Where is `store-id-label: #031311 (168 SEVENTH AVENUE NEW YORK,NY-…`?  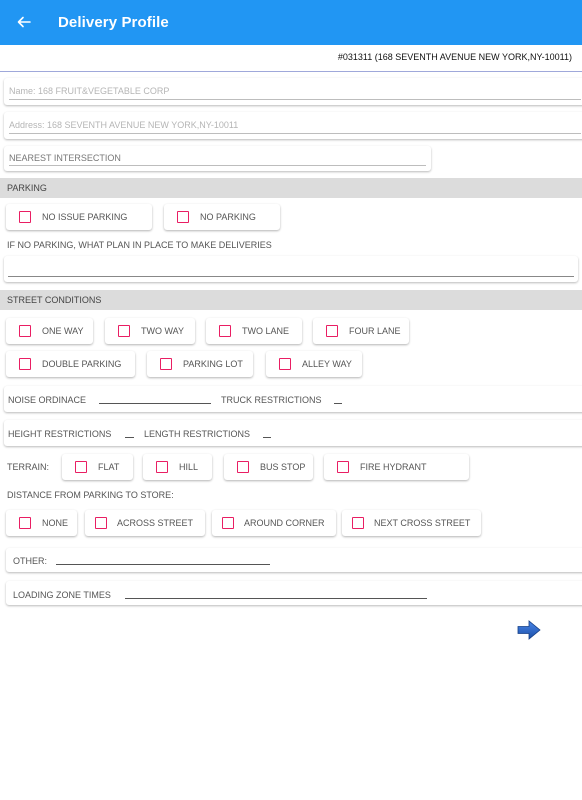 store-id-label: #031311 (168 SEVENTH AVENUE NEW YORK,NY-… is located at coordinates (454, 57).